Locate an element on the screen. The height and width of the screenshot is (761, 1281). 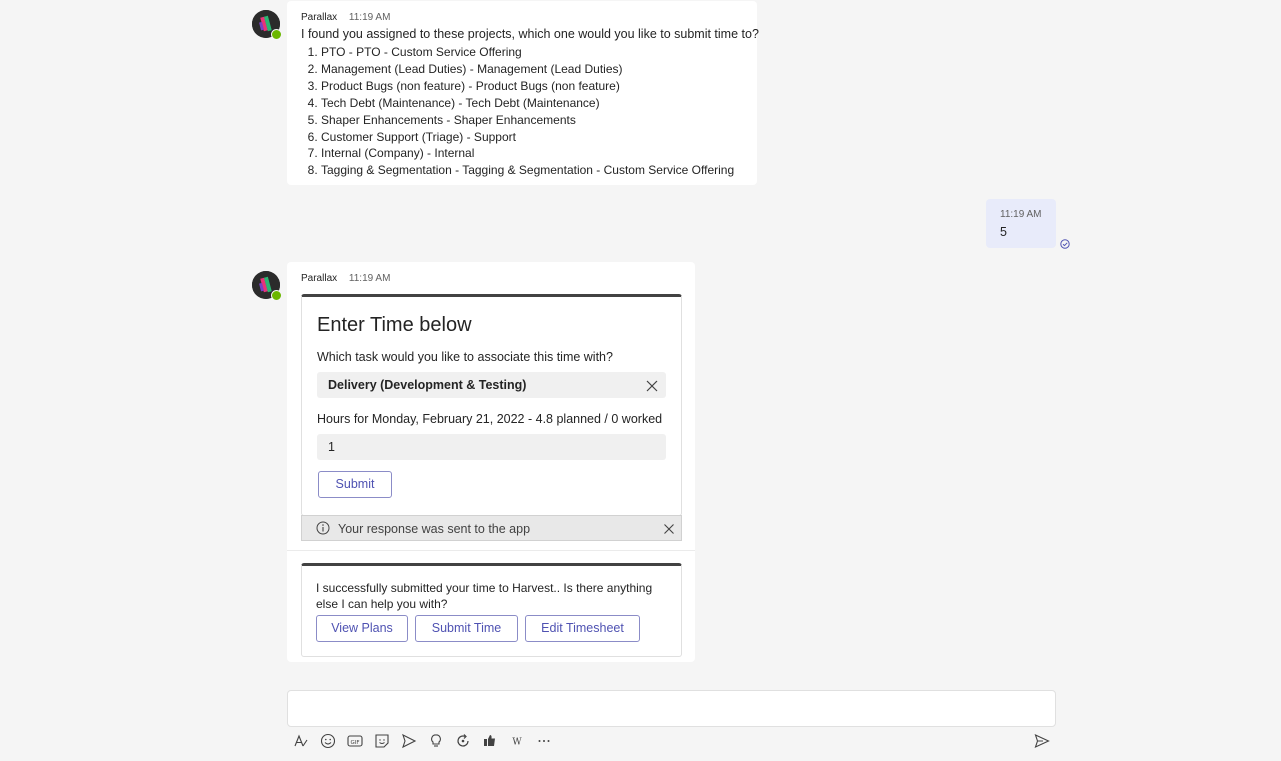
clear-task-icon is located at coordinates (652, 388).